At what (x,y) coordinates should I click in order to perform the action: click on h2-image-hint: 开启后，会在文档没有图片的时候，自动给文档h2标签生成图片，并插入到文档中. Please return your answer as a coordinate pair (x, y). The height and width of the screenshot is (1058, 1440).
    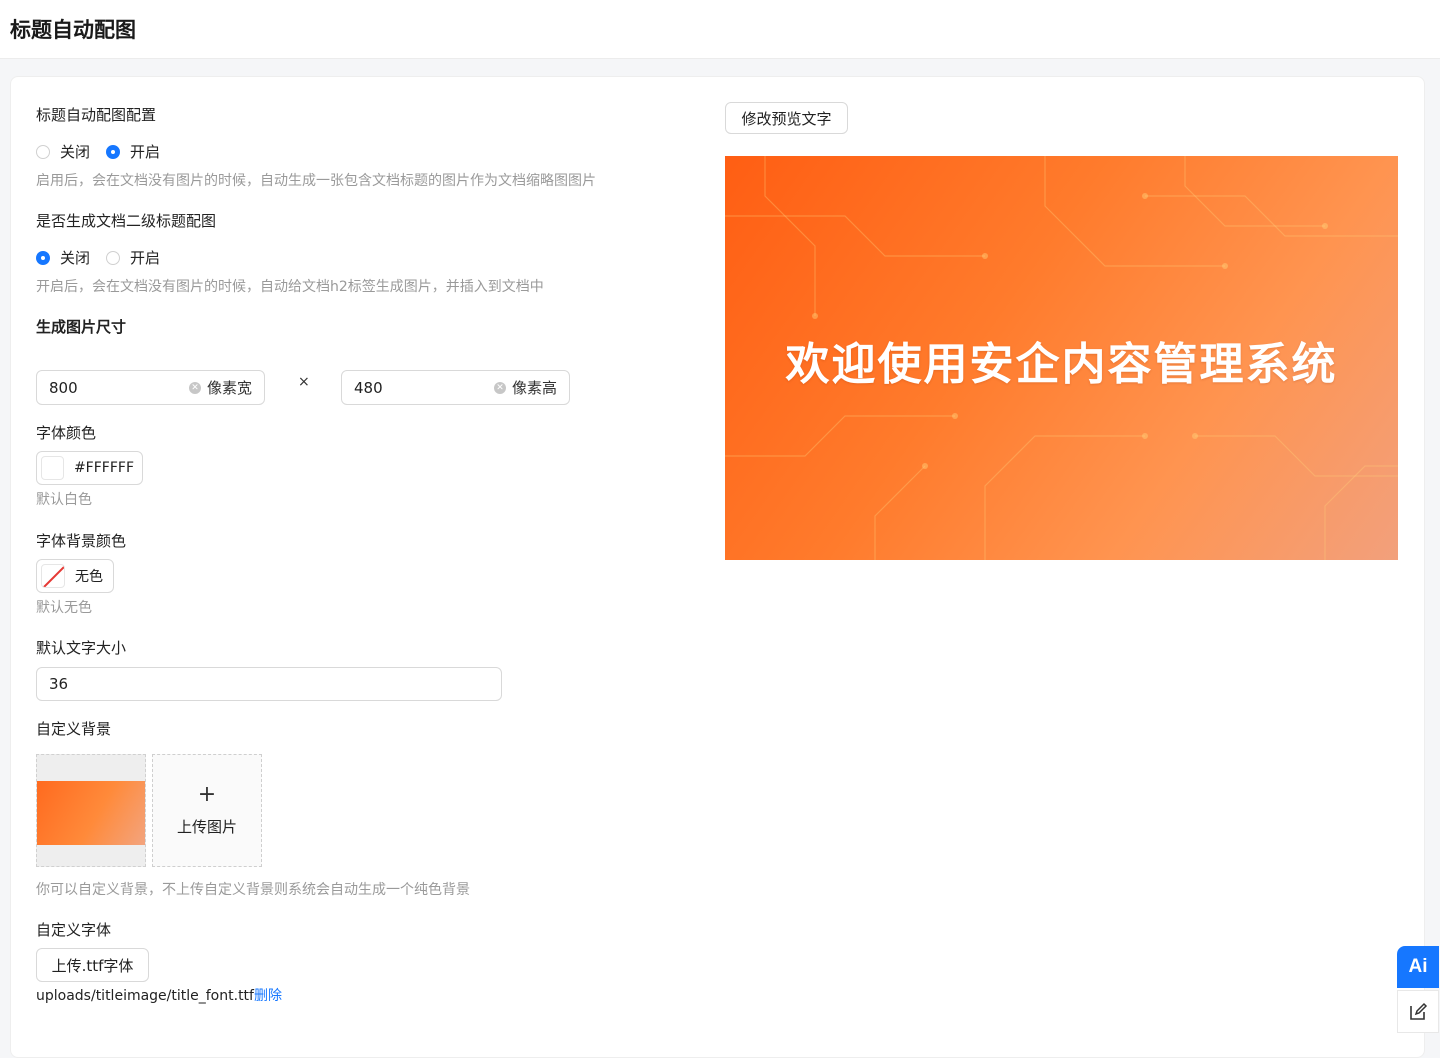
    Looking at the image, I should click on (290, 287).